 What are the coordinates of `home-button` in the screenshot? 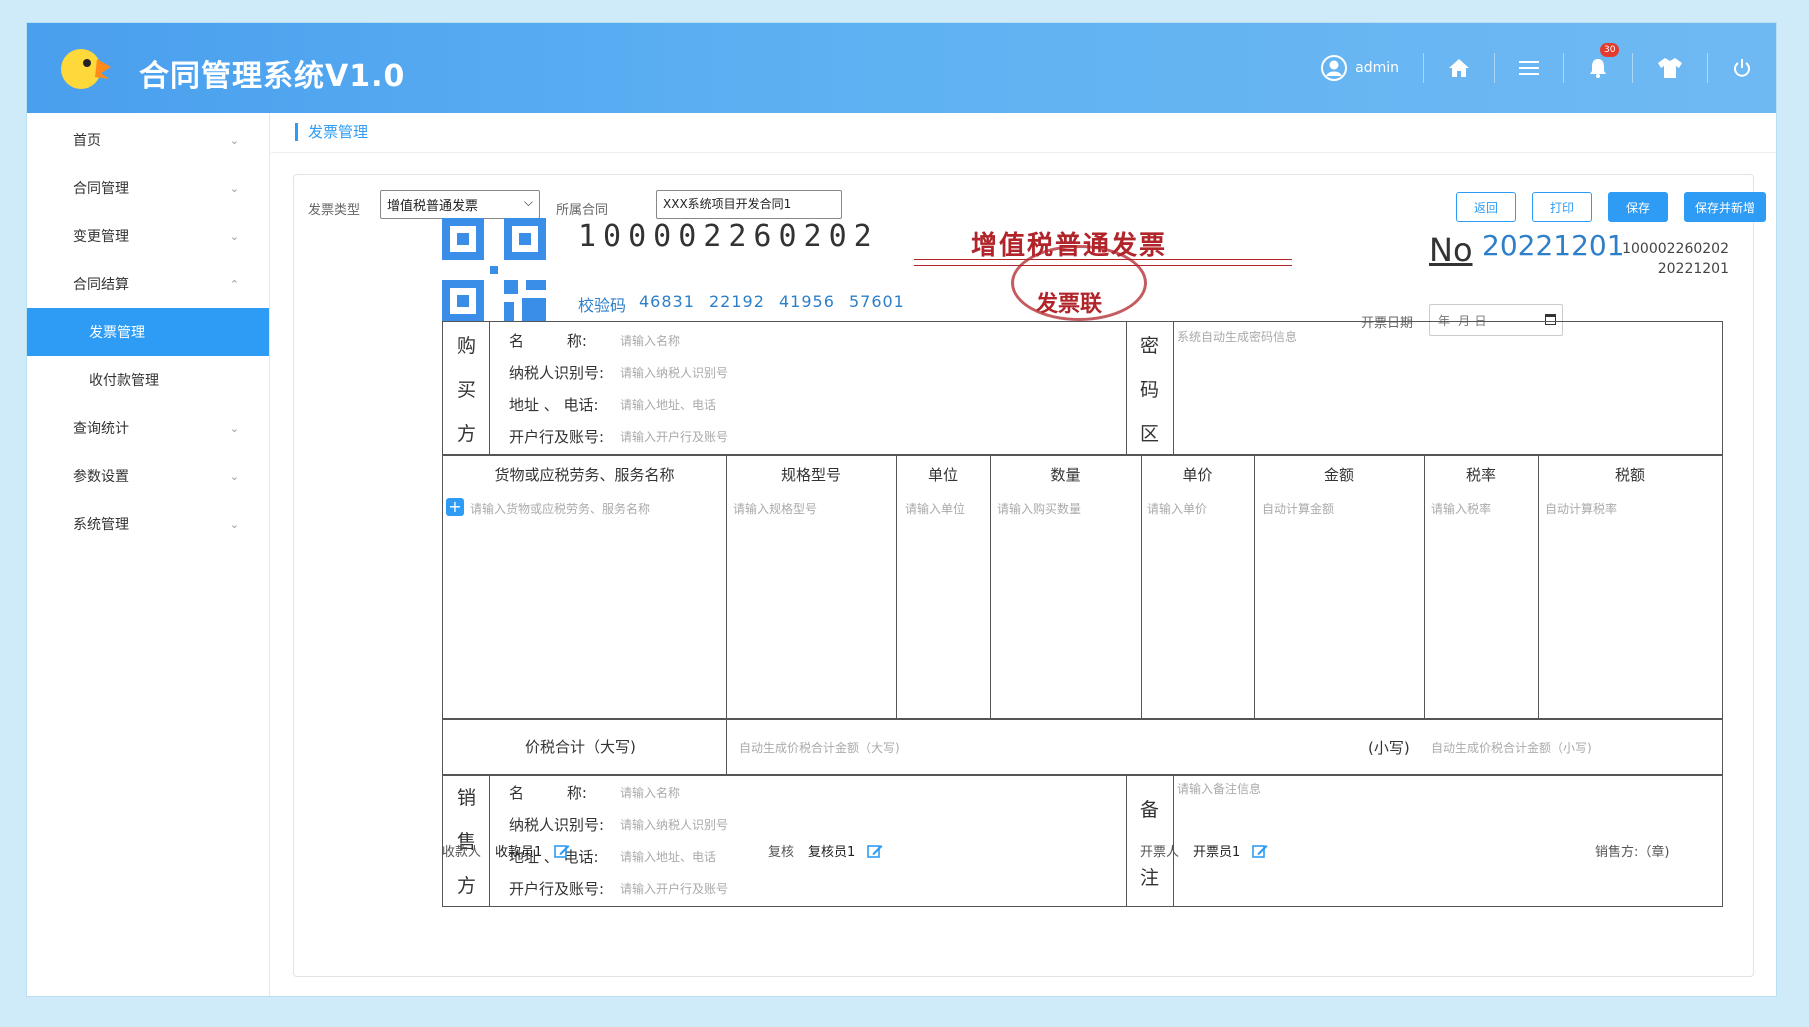 It's located at (1458, 68).